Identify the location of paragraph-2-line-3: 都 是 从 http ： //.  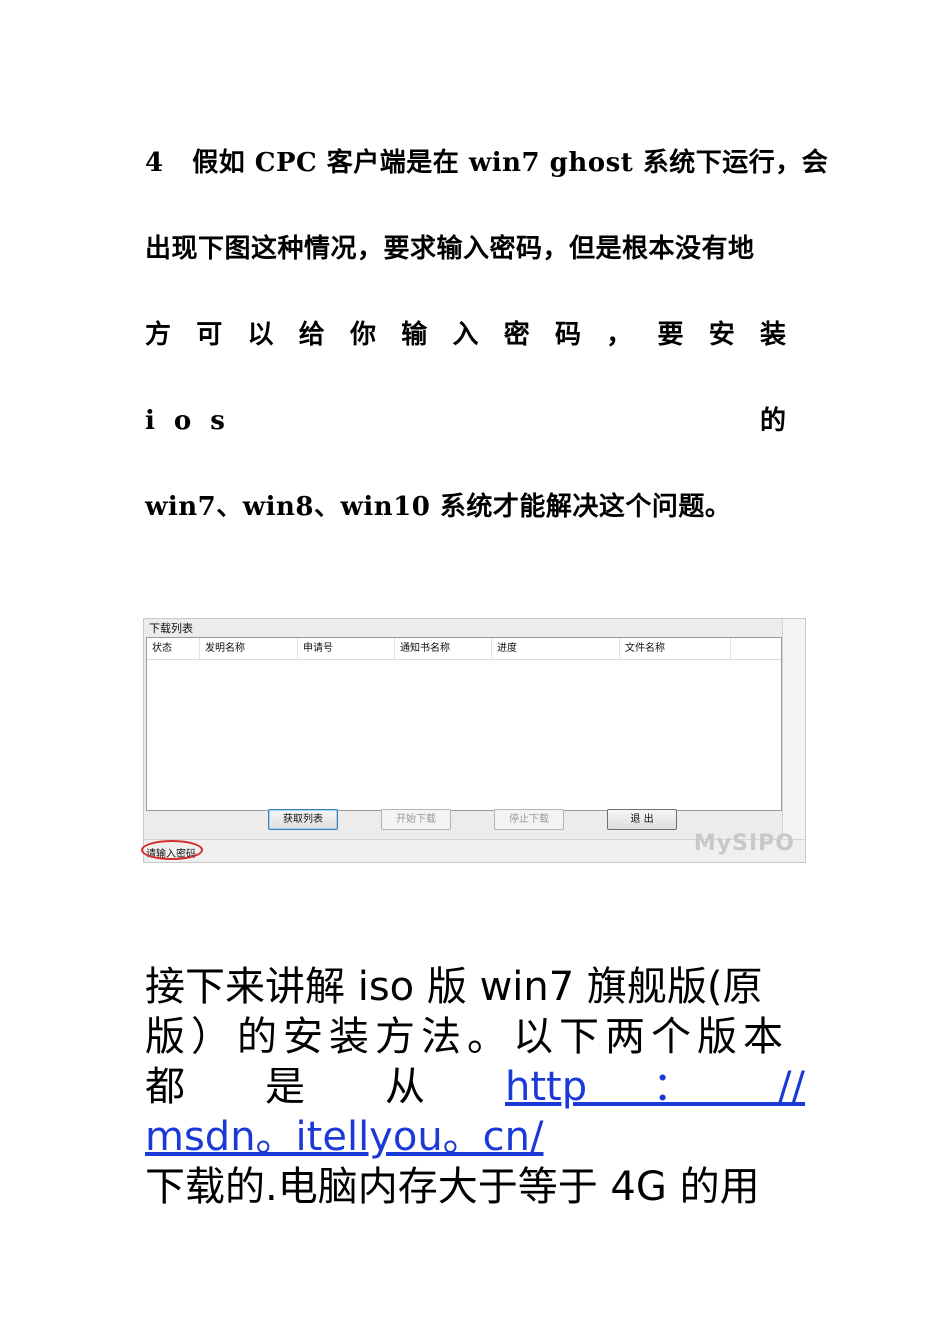
(475, 1087).